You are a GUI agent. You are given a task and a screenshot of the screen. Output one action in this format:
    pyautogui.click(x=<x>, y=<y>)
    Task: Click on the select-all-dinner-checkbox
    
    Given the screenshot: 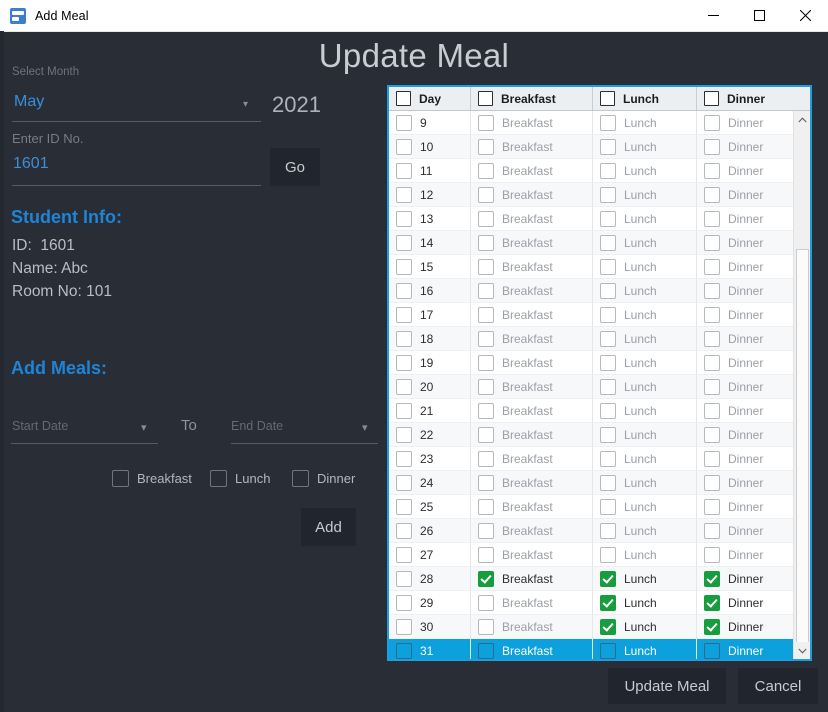 What is the action you would take?
    pyautogui.click(x=711, y=98)
    